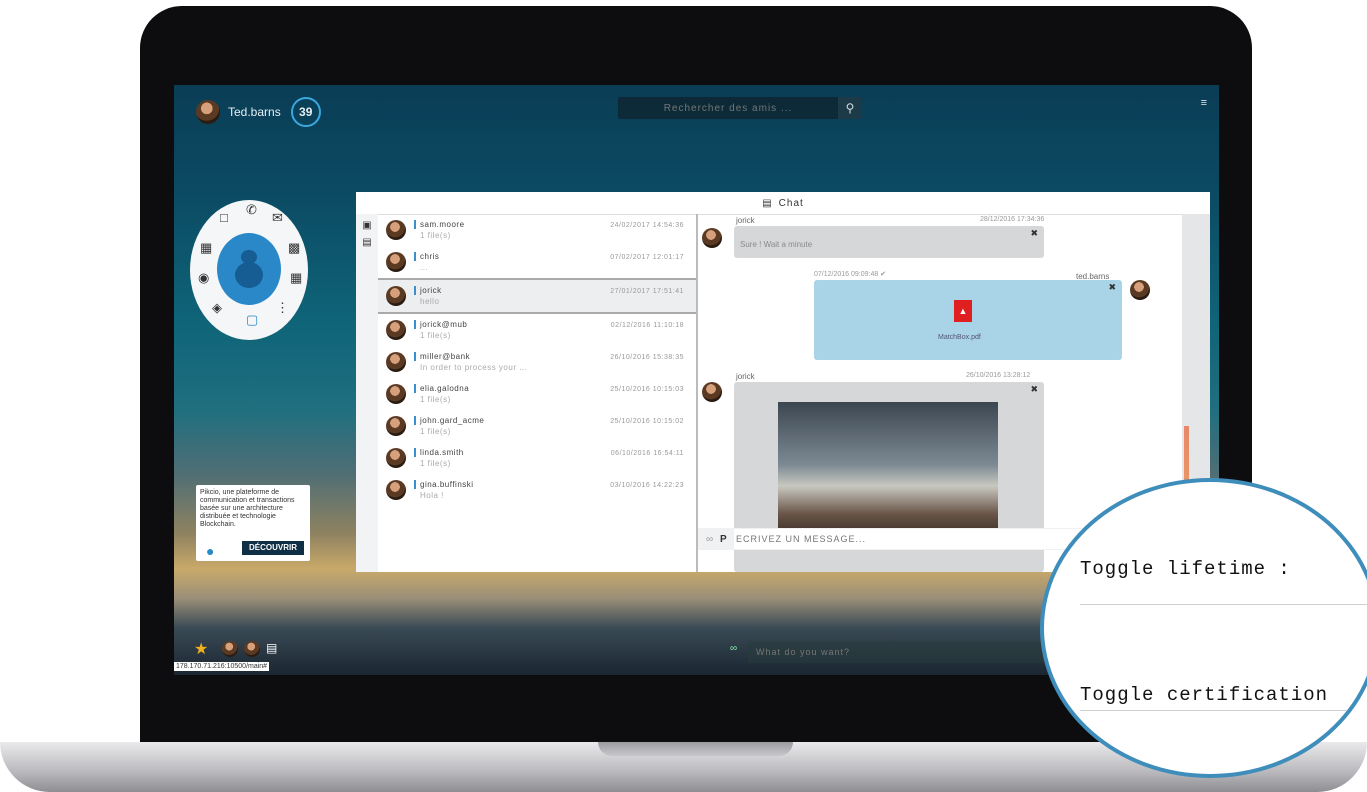  What do you see at coordinates (252, 320) in the screenshot?
I see `chat-icon: ▢` at bounding box center [252, 320].